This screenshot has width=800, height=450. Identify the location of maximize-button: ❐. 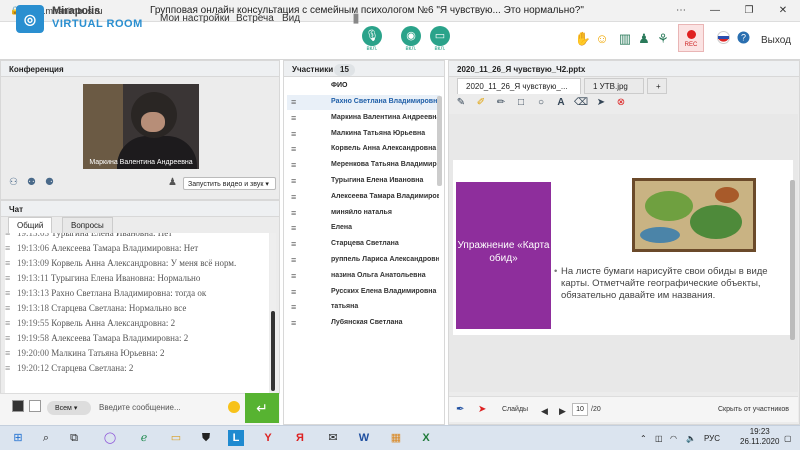
(749, 10).